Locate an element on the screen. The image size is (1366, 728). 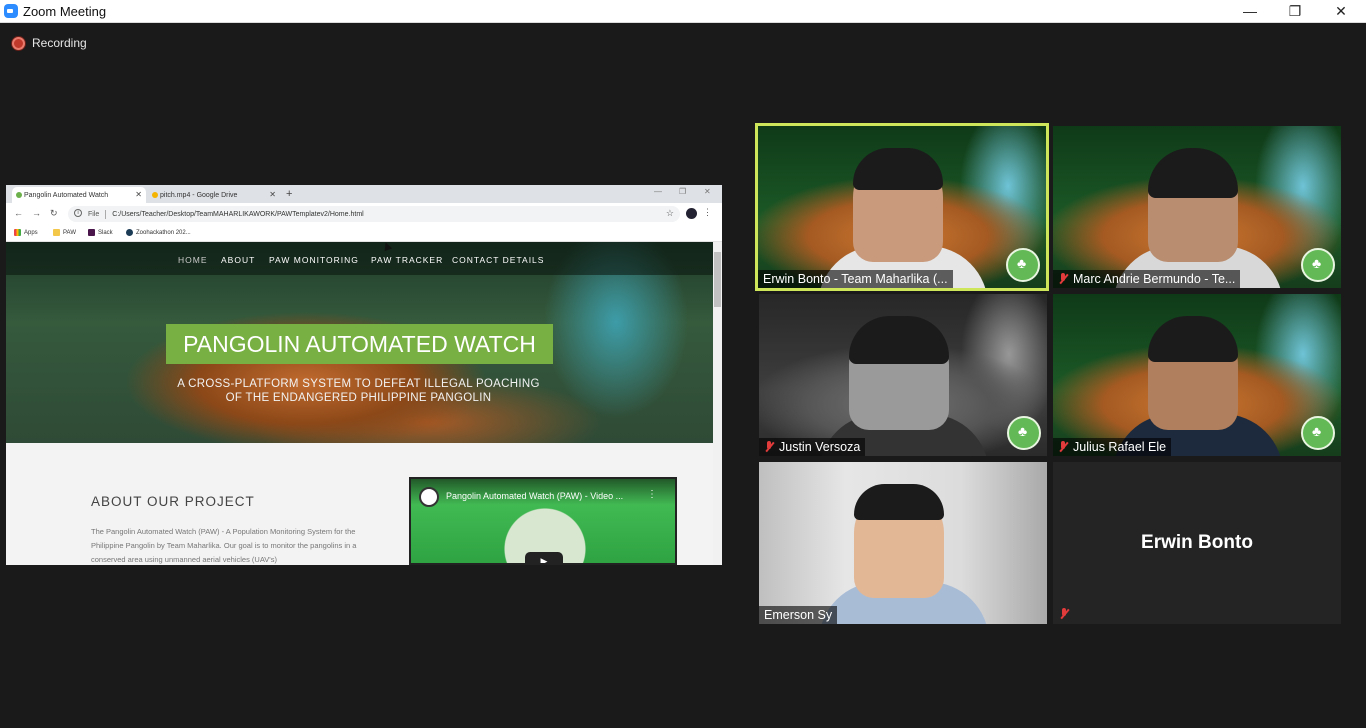
participant-name: Julius Rafael Ele is located at coordinates (1120, 447).